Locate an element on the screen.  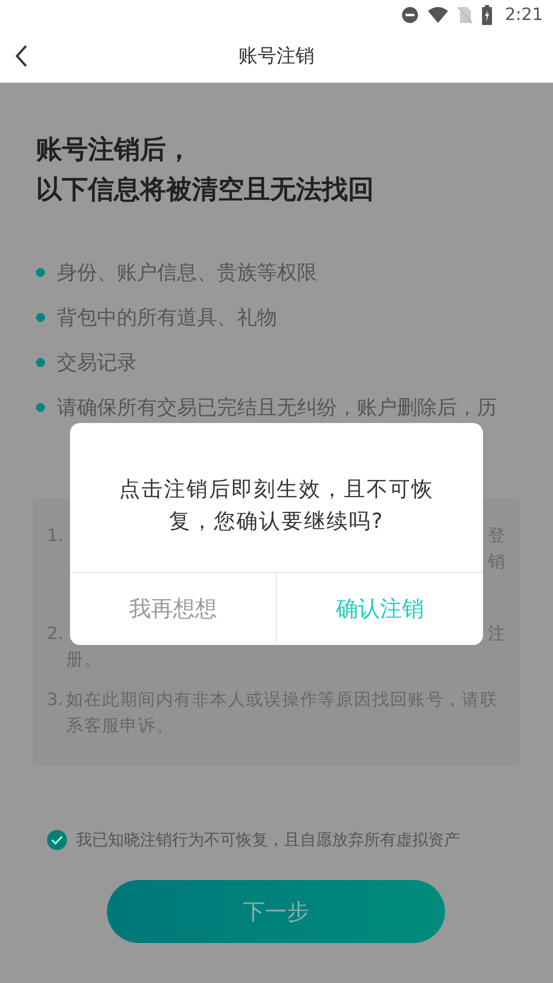
cancel-button: 我再想想 is located at coordinates (173, 609).